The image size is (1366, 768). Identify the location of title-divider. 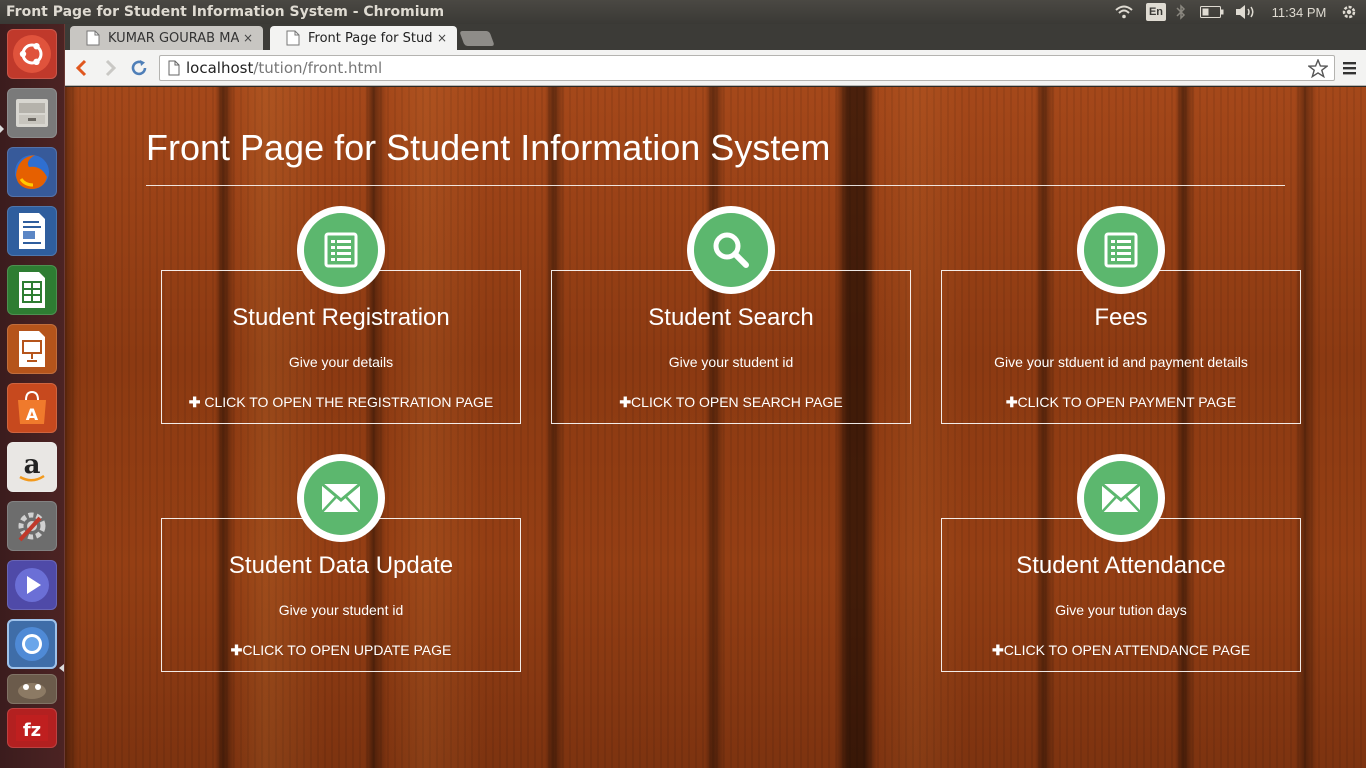
(715, 185).